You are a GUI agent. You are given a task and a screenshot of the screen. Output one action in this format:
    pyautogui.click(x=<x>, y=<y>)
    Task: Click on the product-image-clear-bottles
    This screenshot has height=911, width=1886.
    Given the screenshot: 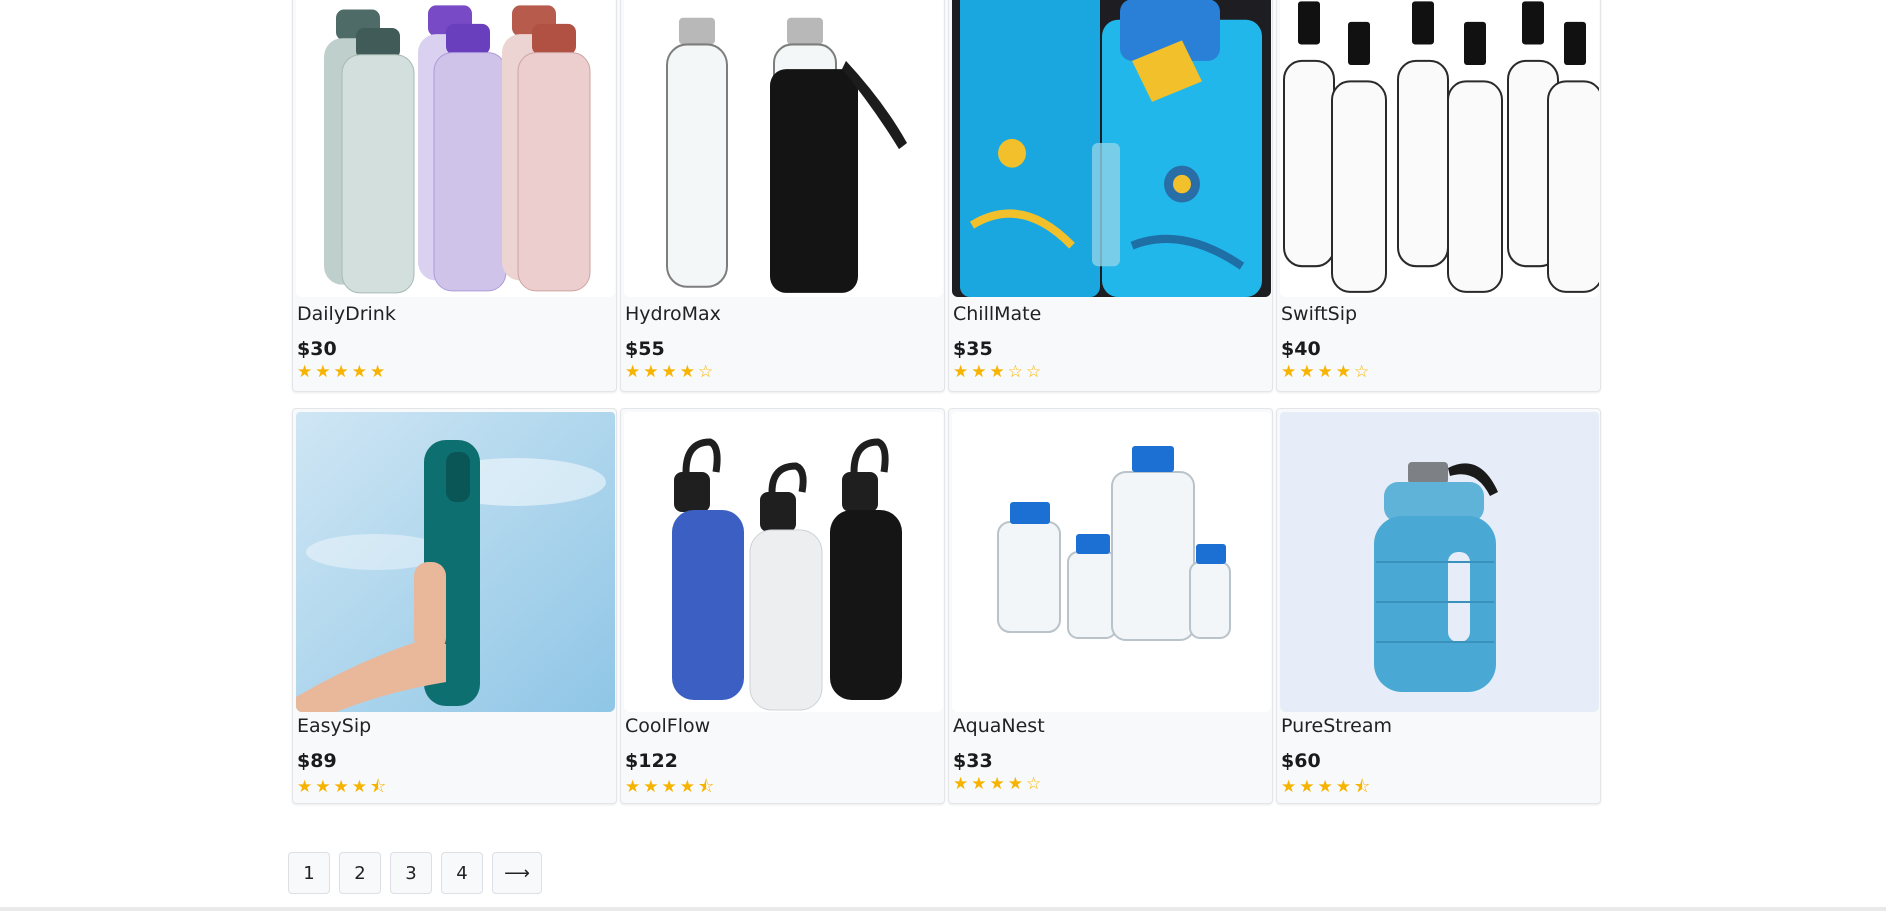 What is the action you would take?
    pyautogui.click(x=1439, y=148)
    